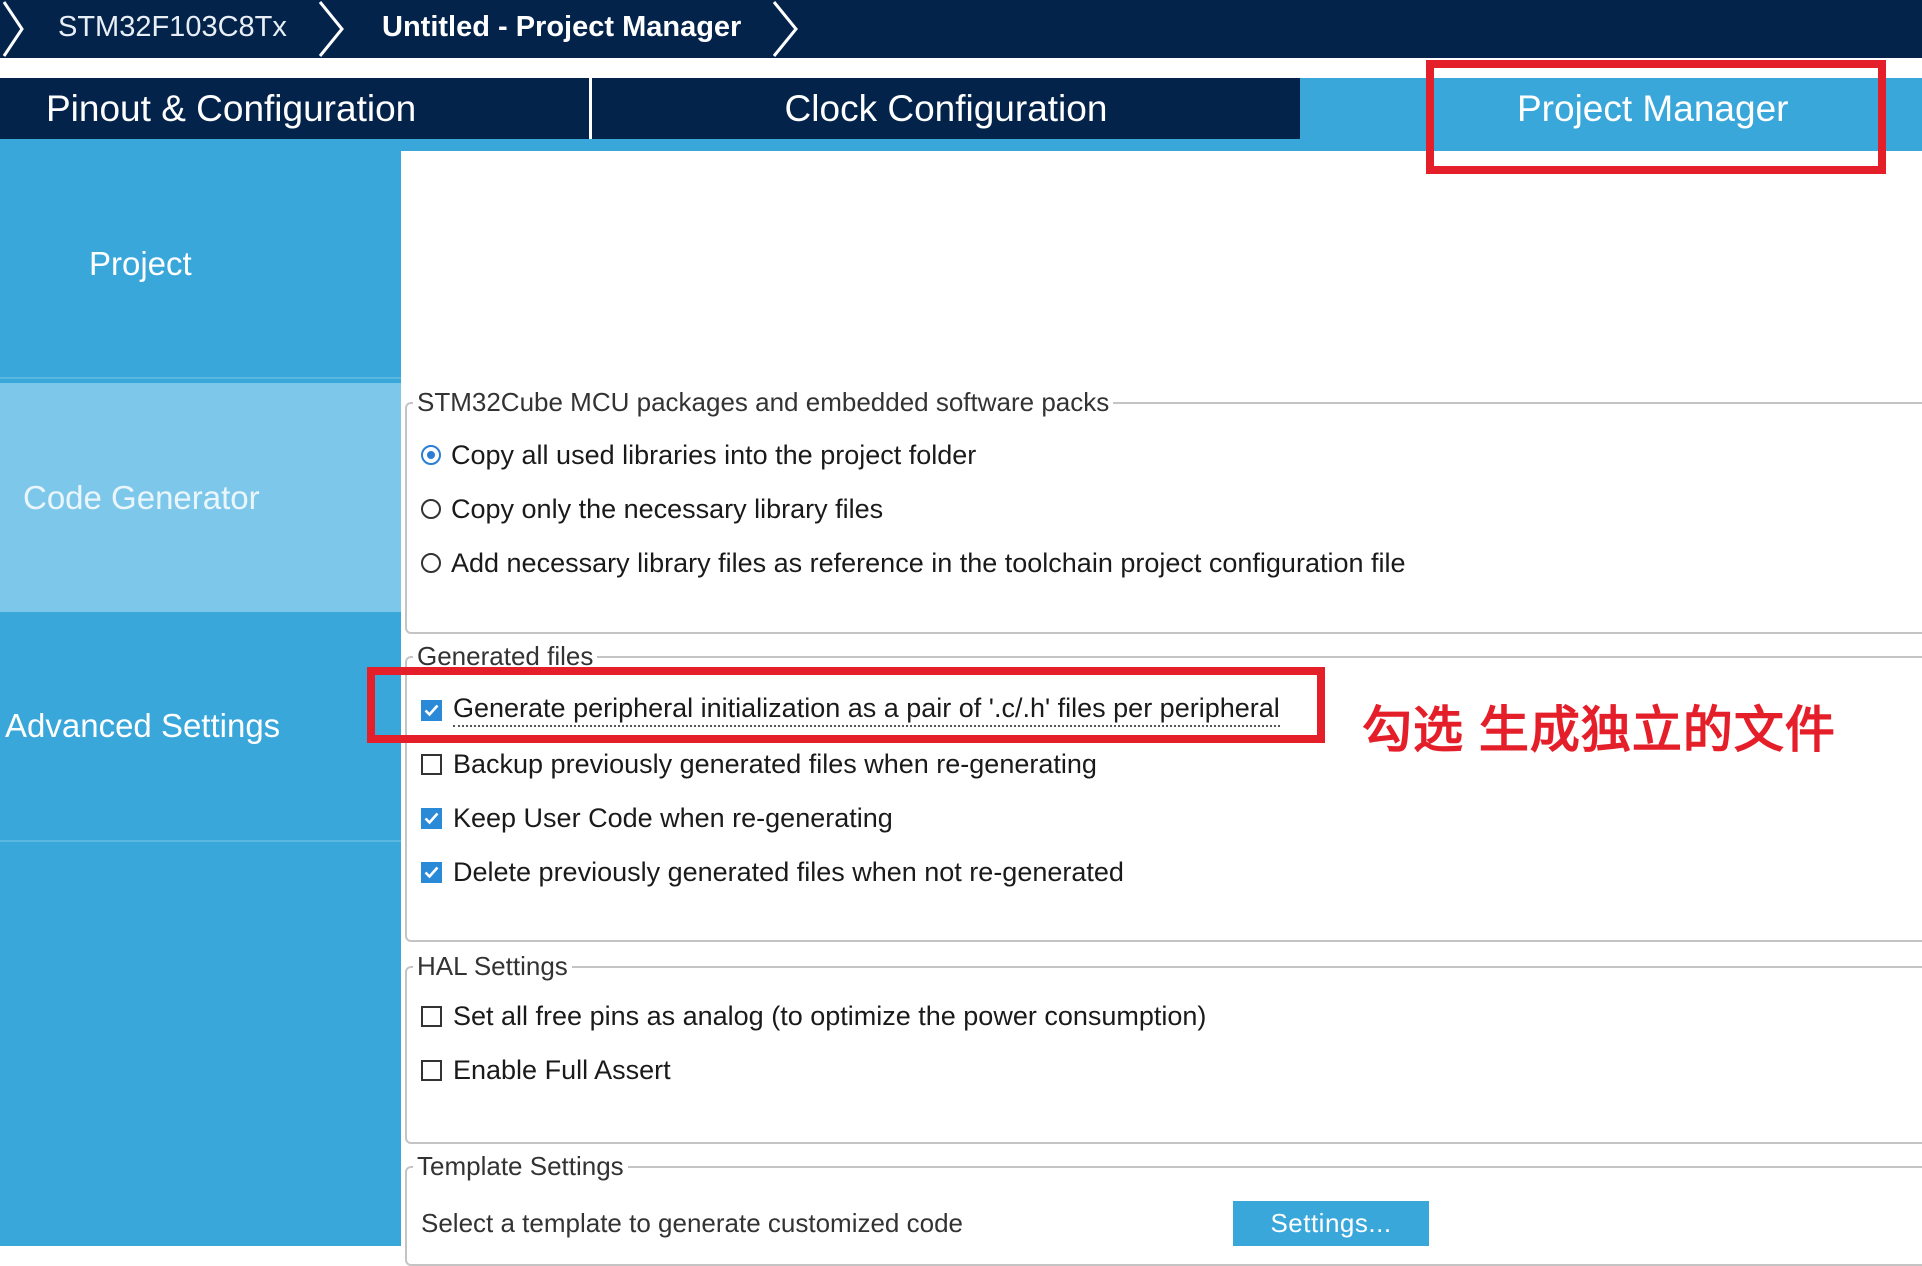 Image resolution: width=1922 pixels, height=1266 pixels. I want to click on radio-label: Copy only the necessary library files, so click(667, 508).